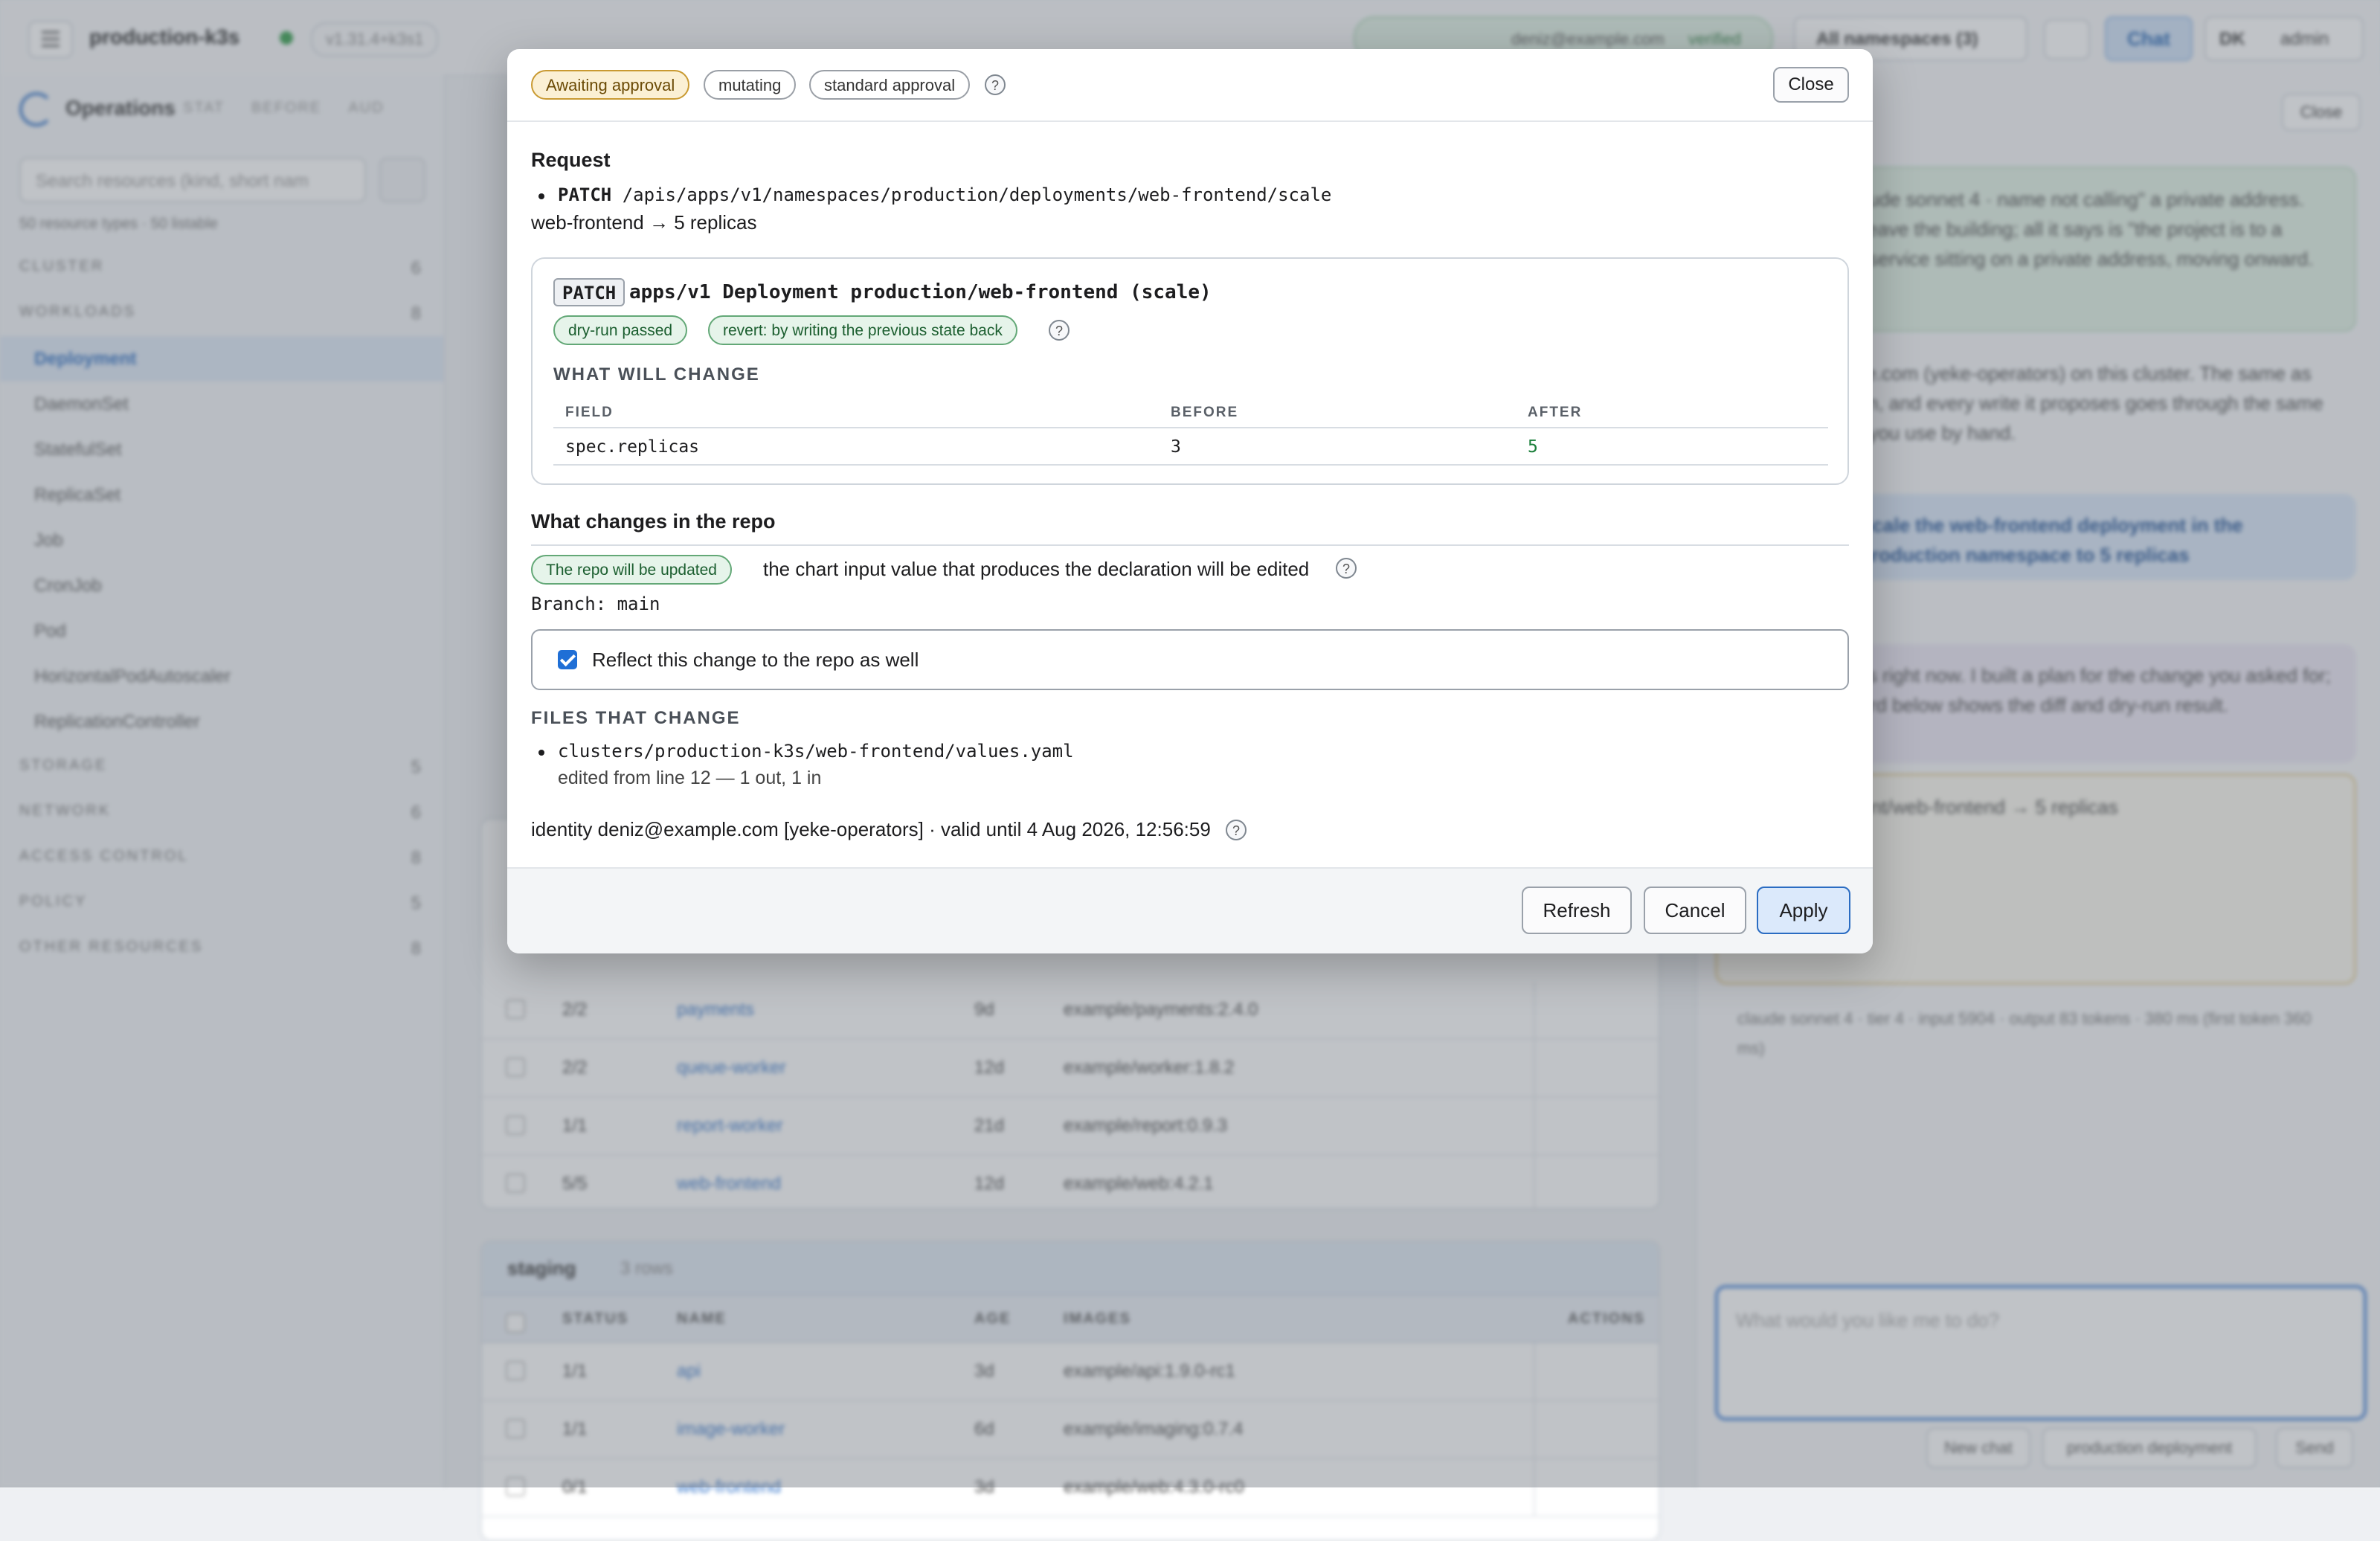  I want to click on status-badge: Awaiting approval, so click(611, 85).